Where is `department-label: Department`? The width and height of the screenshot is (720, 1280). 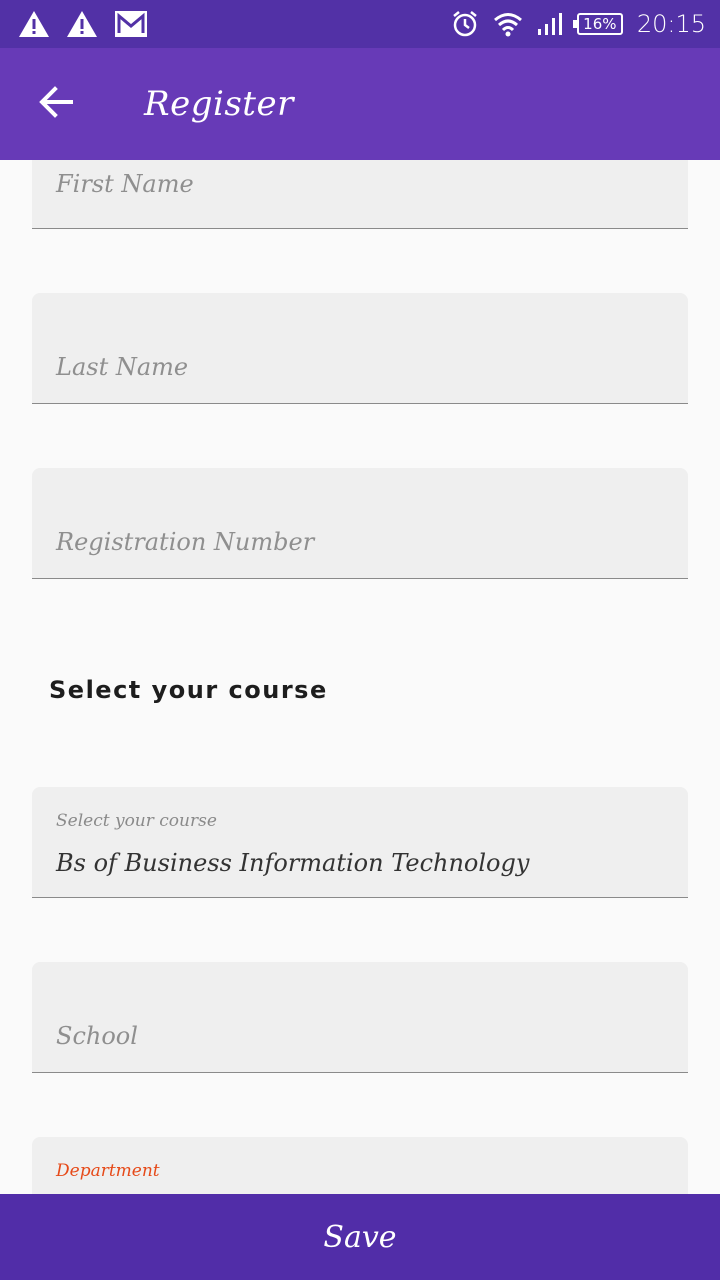
department-label: Department is located at coordinates (108, 1171).